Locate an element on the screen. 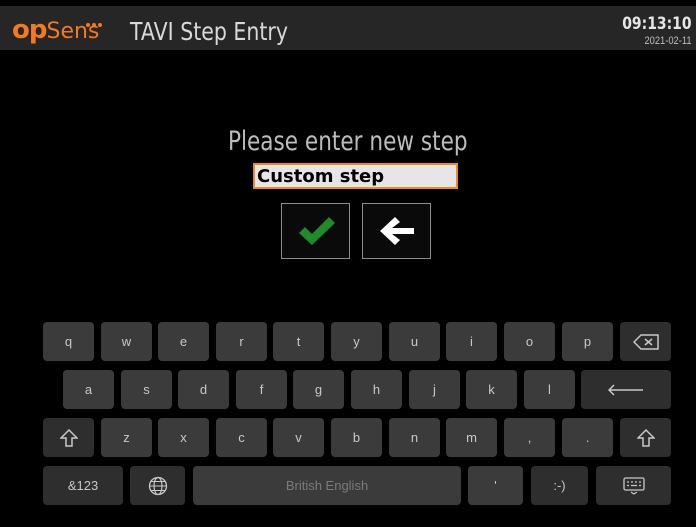  key-q: q is located at coordinates (68, 341).